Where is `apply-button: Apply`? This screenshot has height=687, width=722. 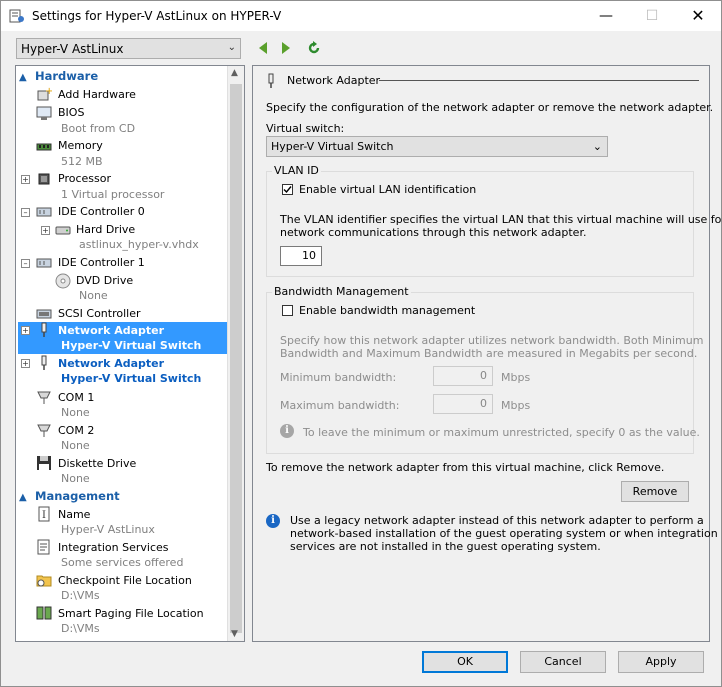 apply-button: Apply is located at coordinates (661, 662).